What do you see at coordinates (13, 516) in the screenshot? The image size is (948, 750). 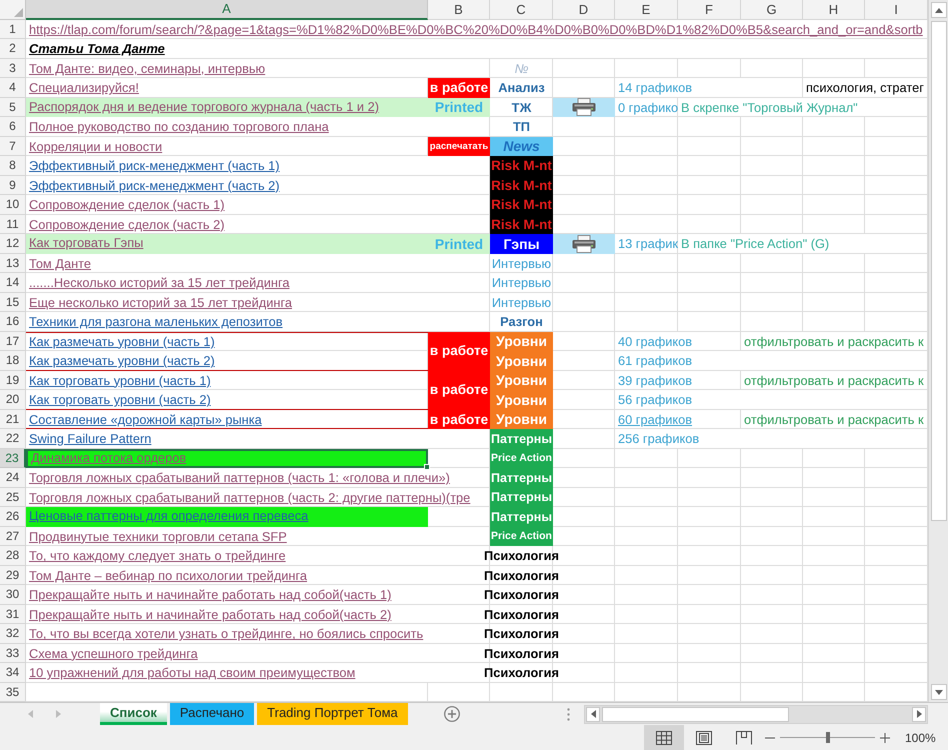 I see `row-header: 26` at bounding box center [13, 516].